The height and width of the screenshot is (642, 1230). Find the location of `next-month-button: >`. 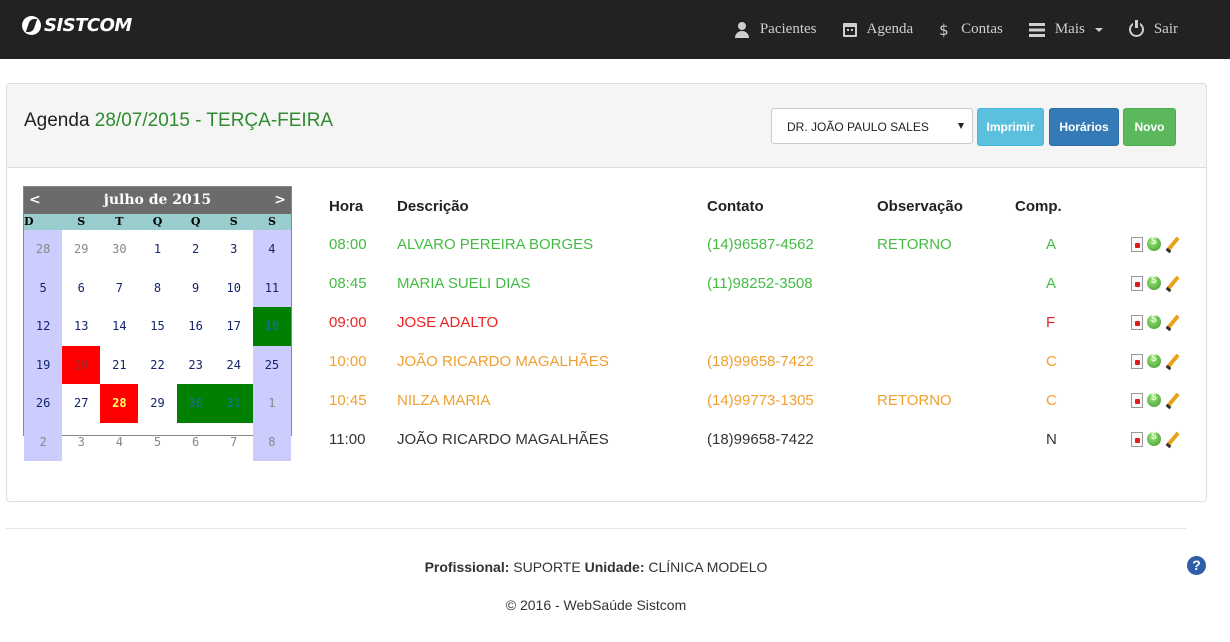

next-month-button: > is located at coordinates (280, 200).